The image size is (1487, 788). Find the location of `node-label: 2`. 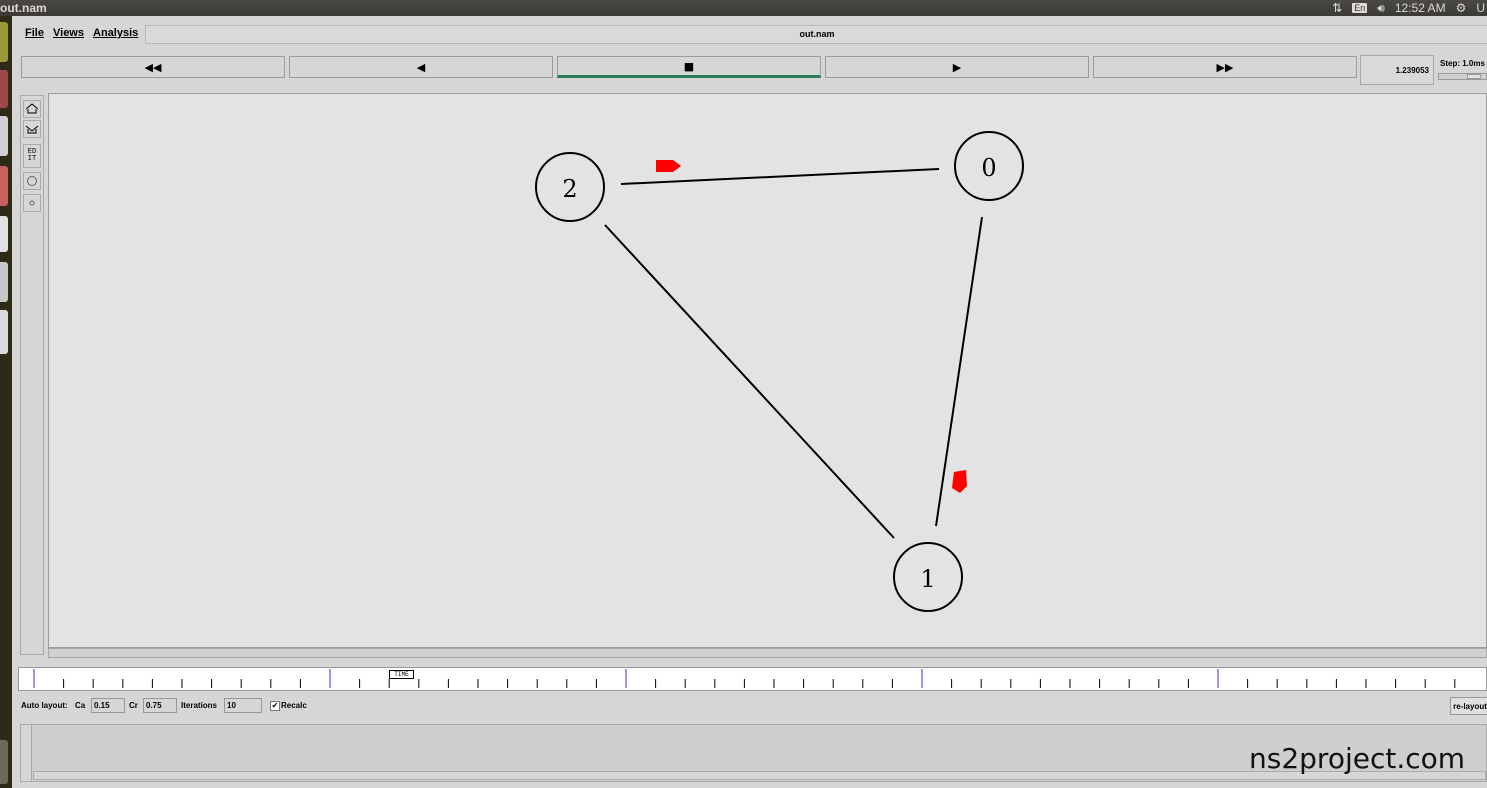

node-label: 2 is located at coordinates (569, 189).